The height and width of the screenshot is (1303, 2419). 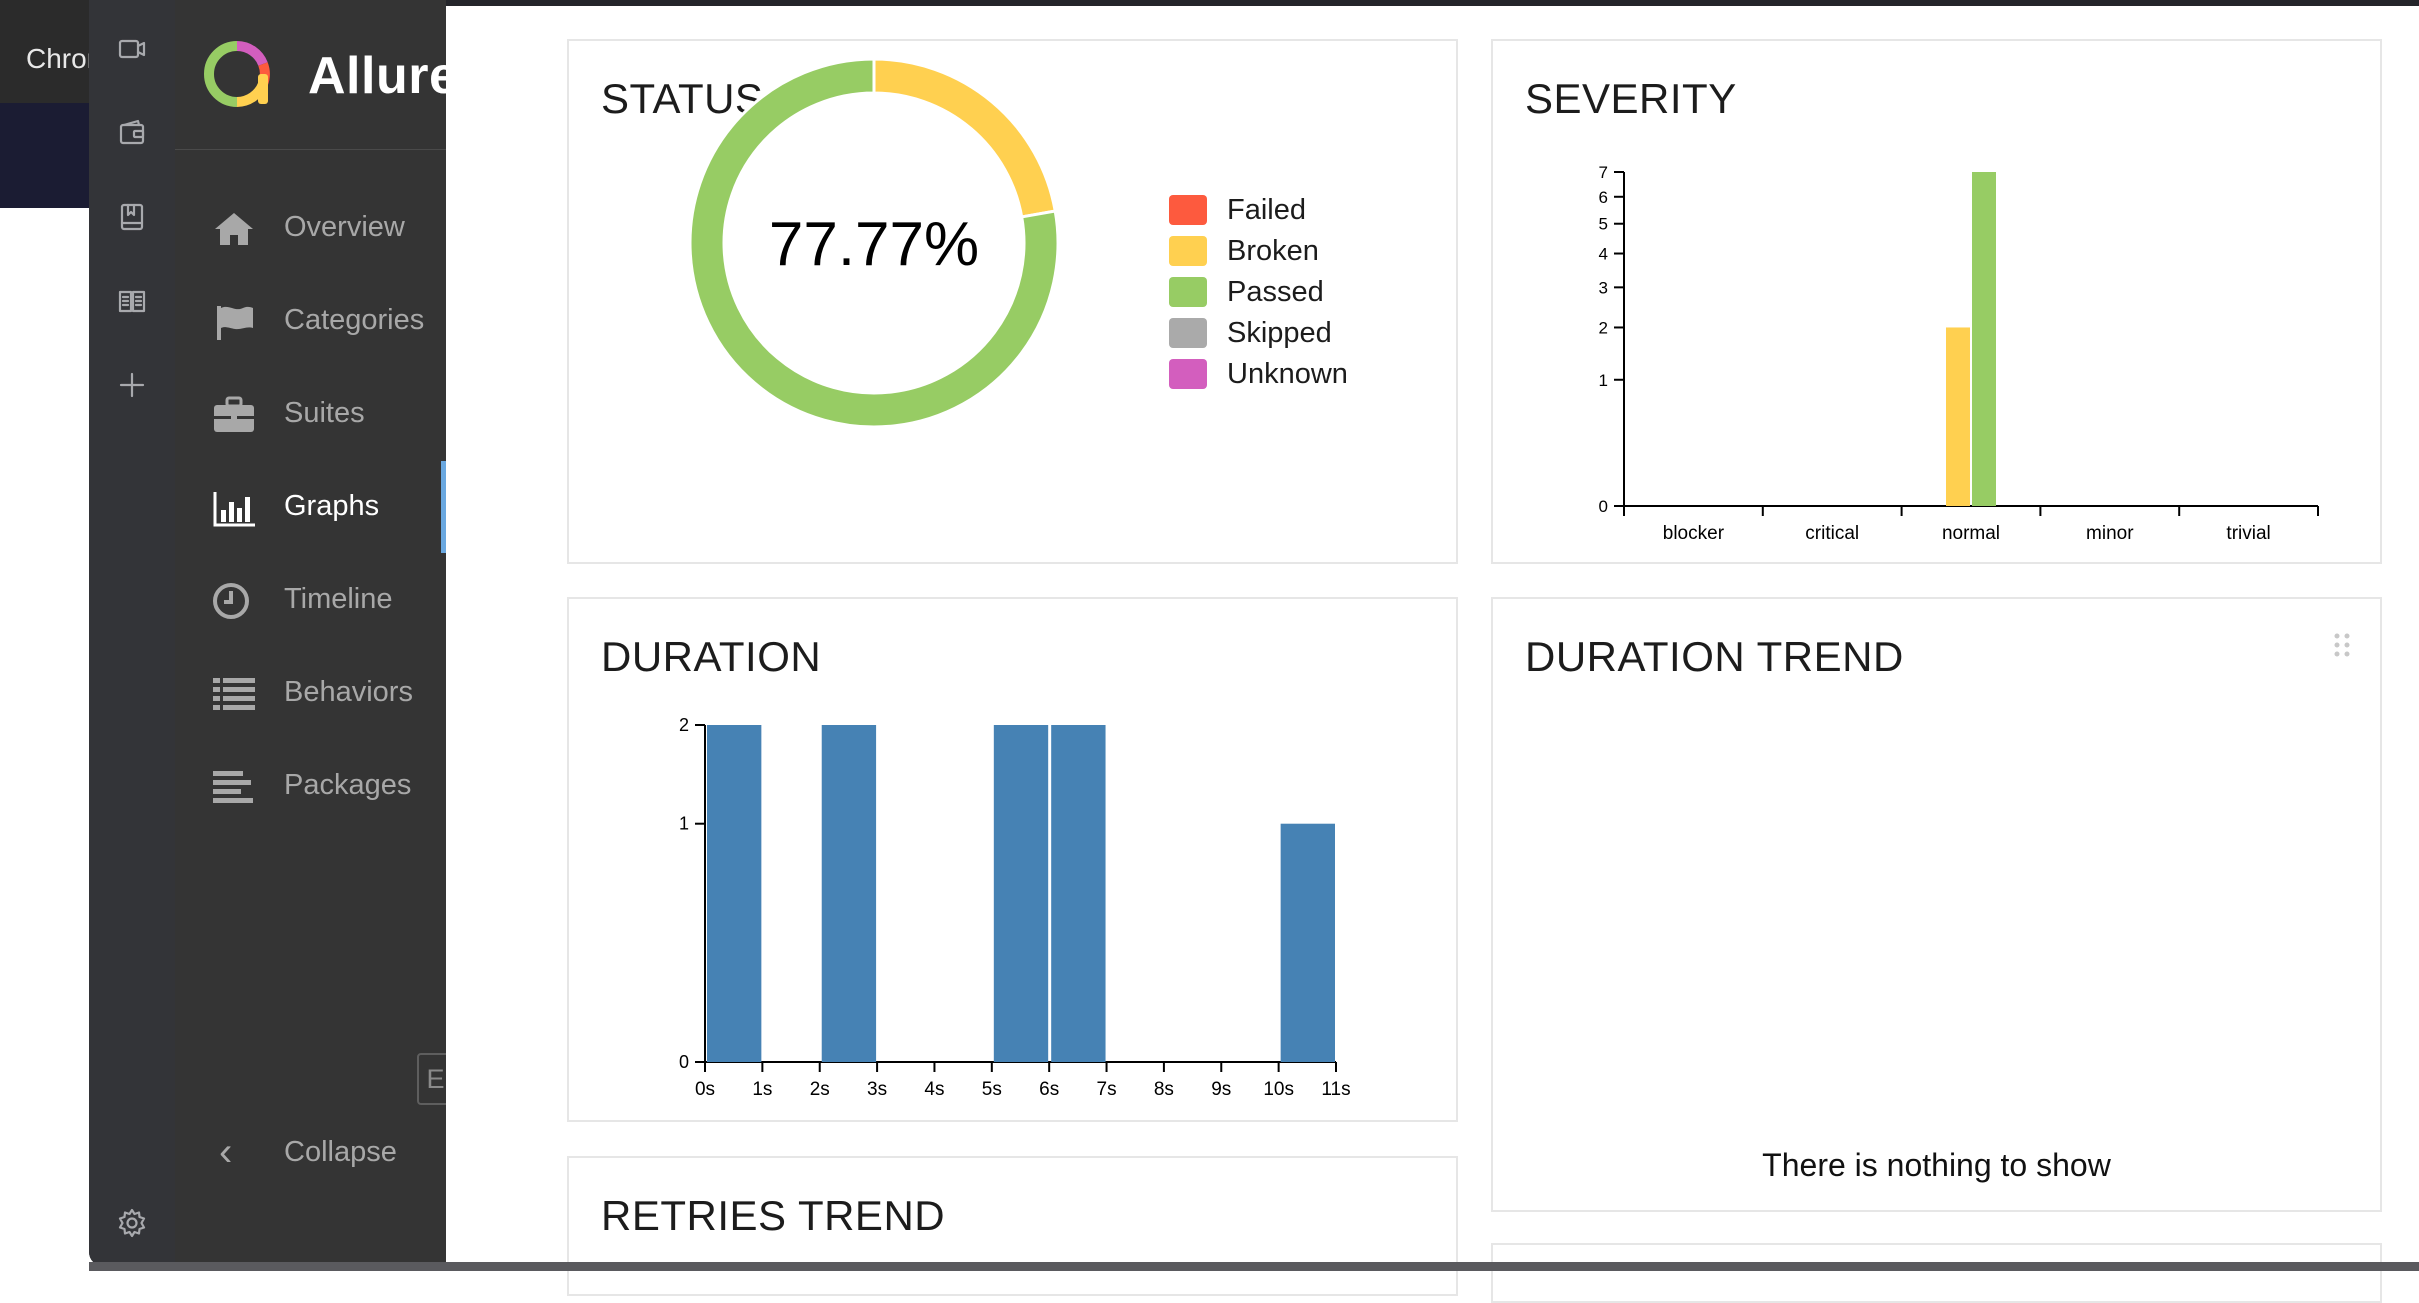 I want to click on open-book-icon, so click(x=132, y=301).